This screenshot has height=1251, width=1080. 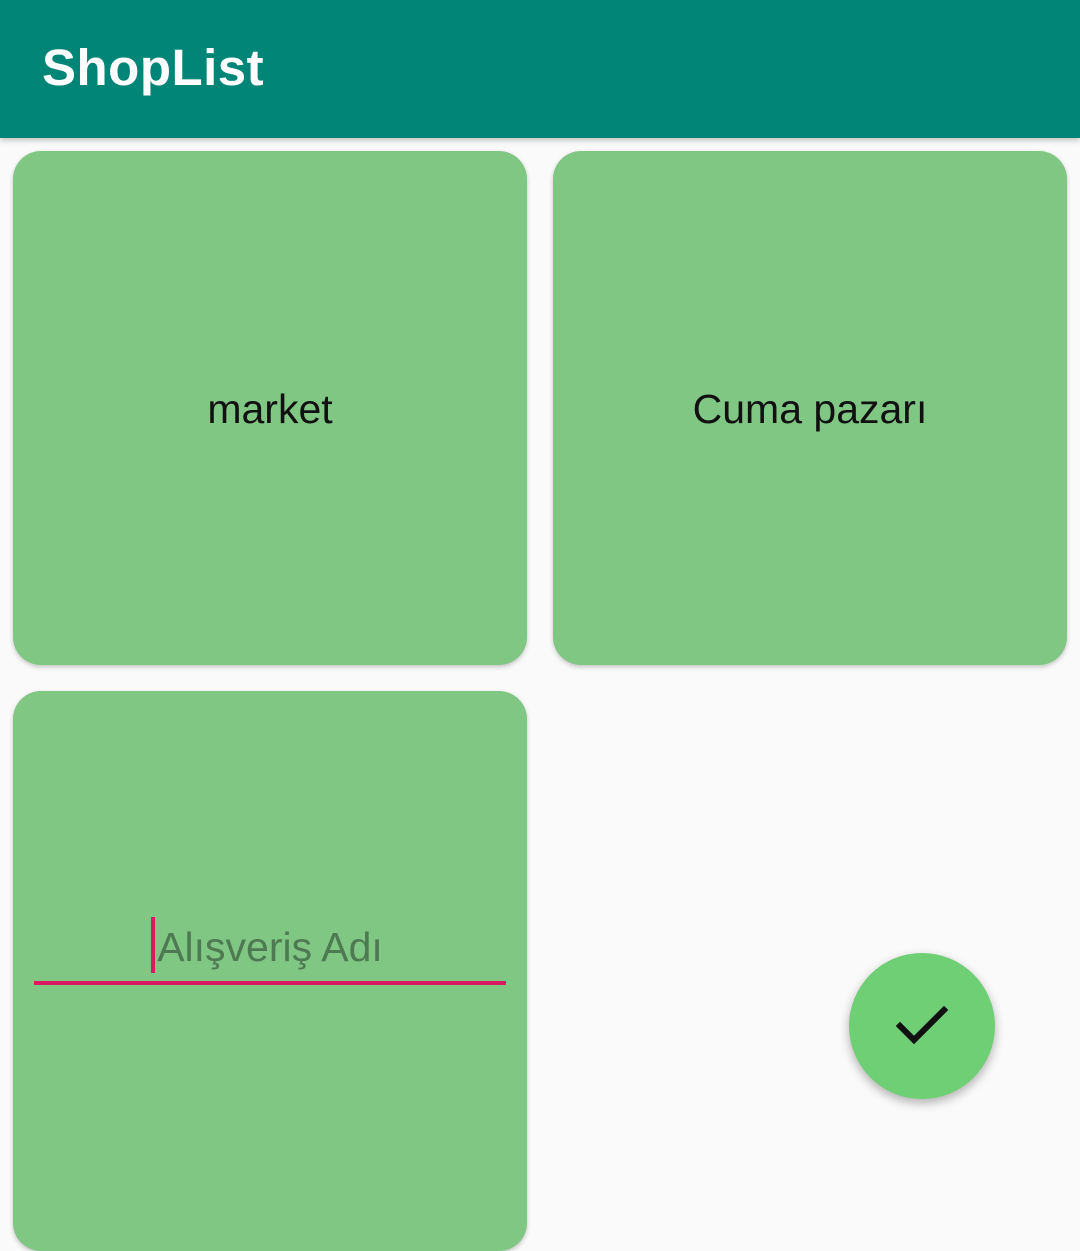 I want to click on confirm-fab-button, so click(x=922, y=1026).